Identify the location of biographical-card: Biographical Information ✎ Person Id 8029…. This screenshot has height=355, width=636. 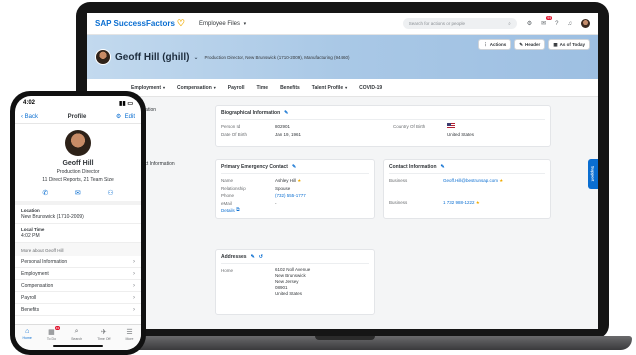
(383, 126).